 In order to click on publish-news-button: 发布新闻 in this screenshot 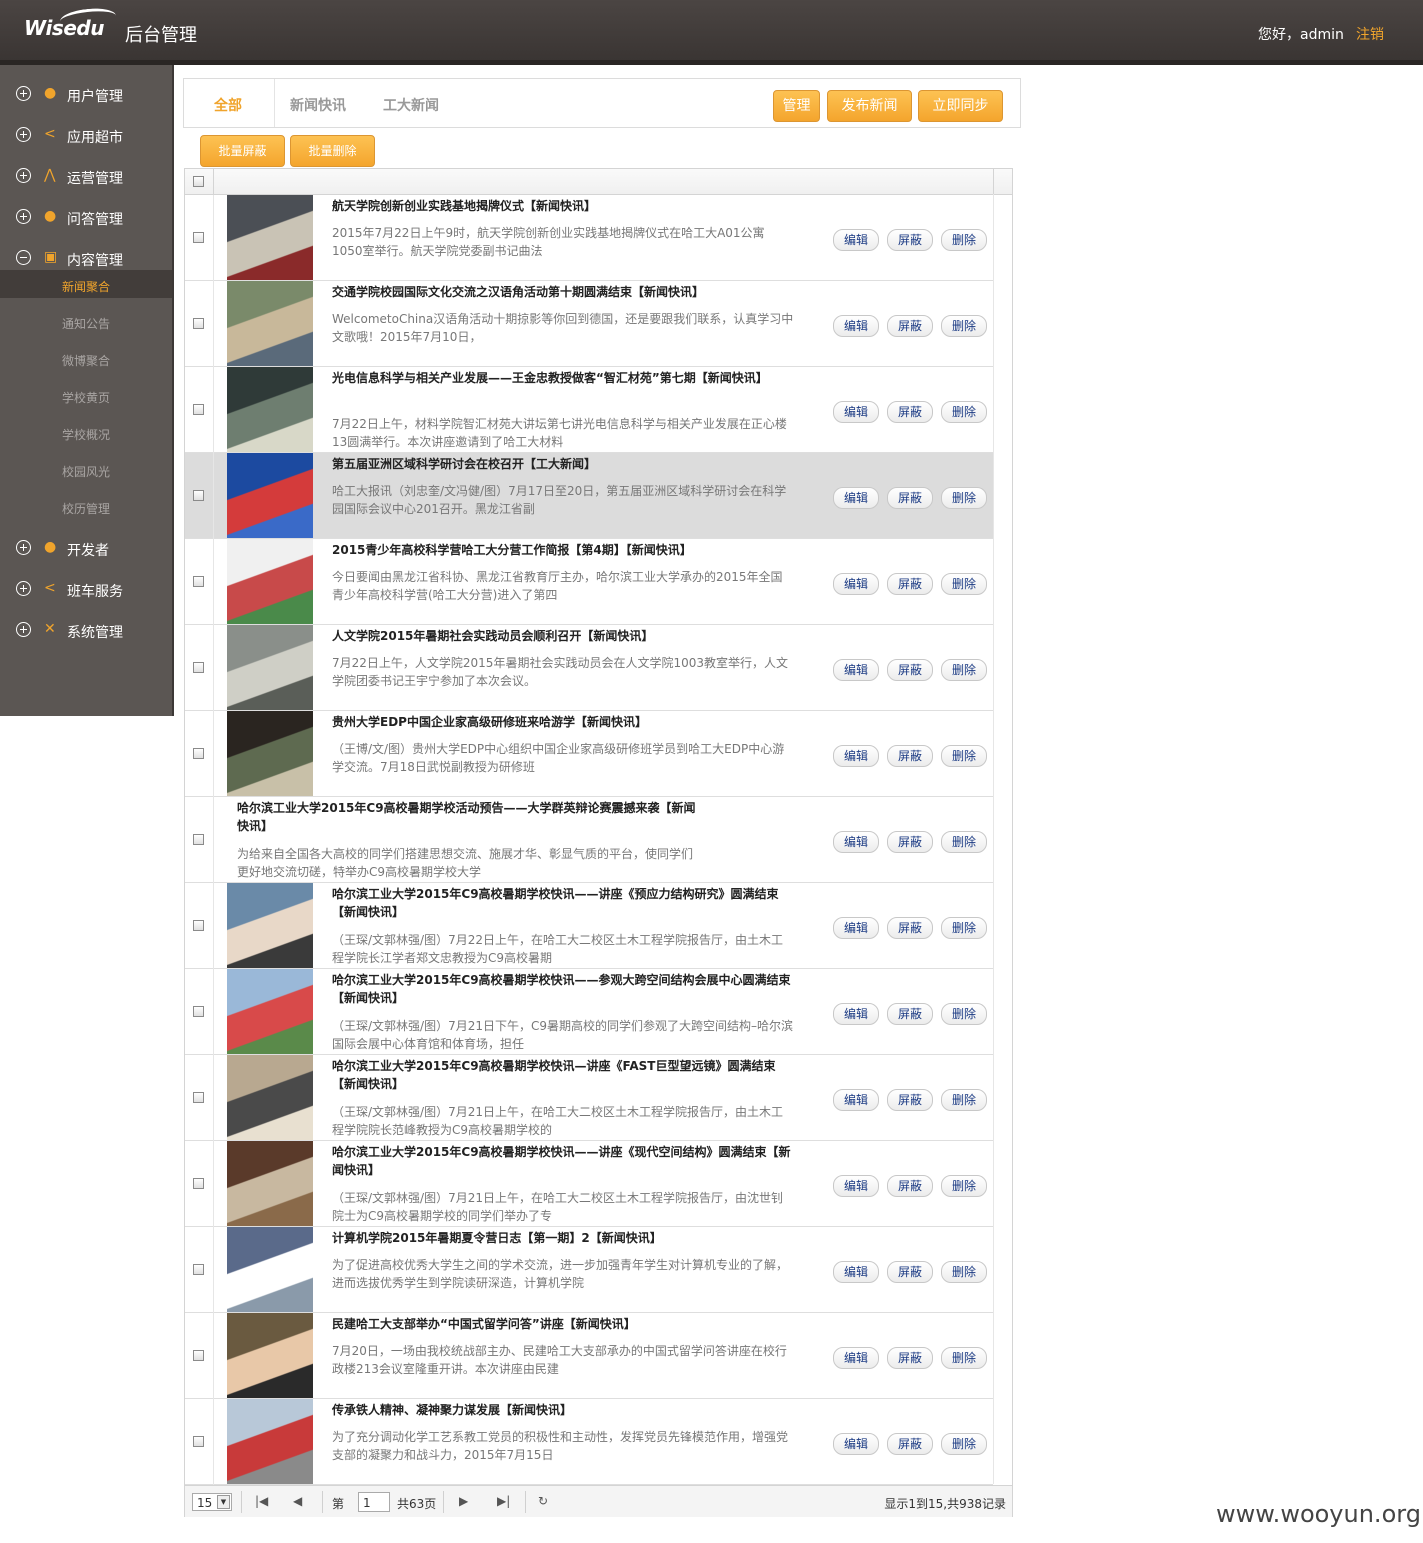, I will do `click(869, 106)`.